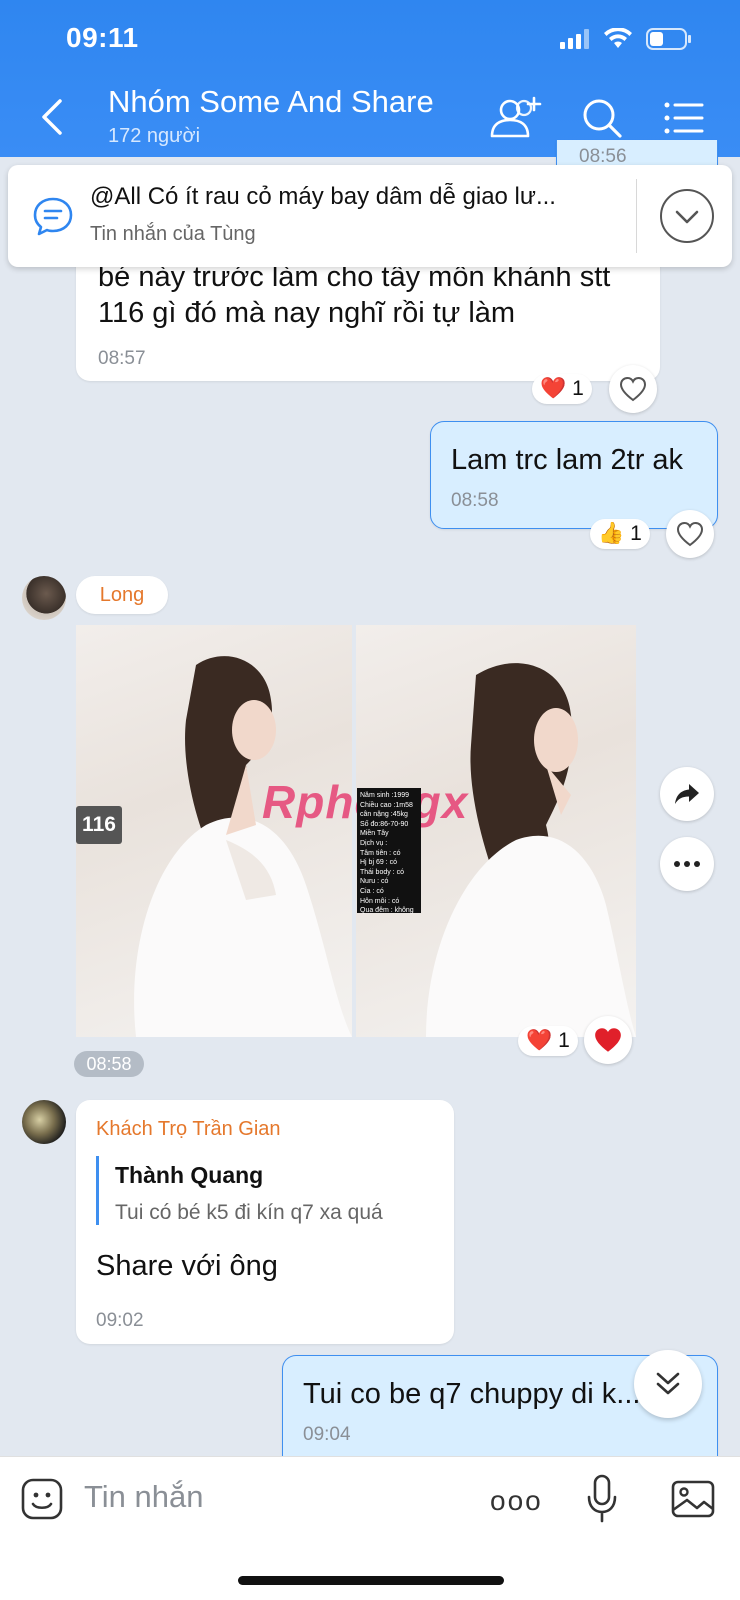 Image resolution: width=740 pixels, height=1600 pixels. I want to click on voice-message-button, so click(602, 1499).